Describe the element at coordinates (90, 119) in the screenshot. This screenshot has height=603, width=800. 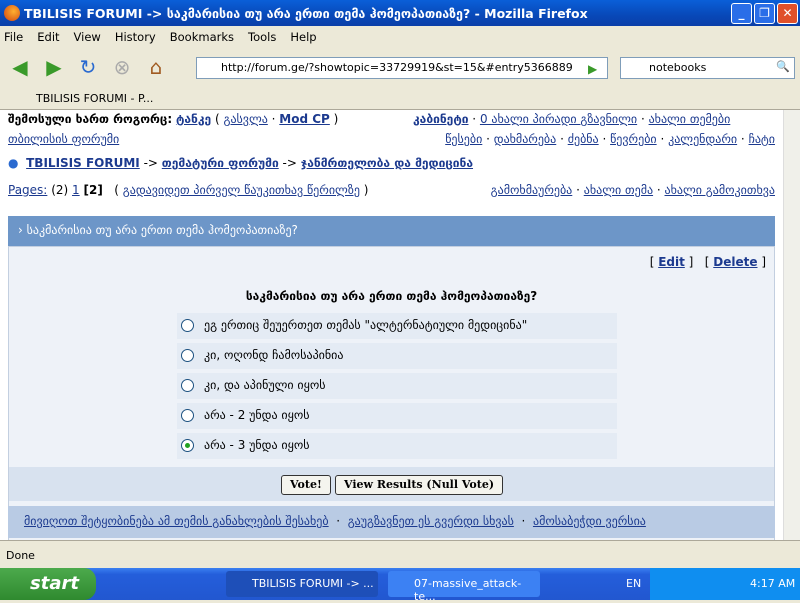
I see `logged-in-label: შემოსული ხართ როგორც:` at that location.